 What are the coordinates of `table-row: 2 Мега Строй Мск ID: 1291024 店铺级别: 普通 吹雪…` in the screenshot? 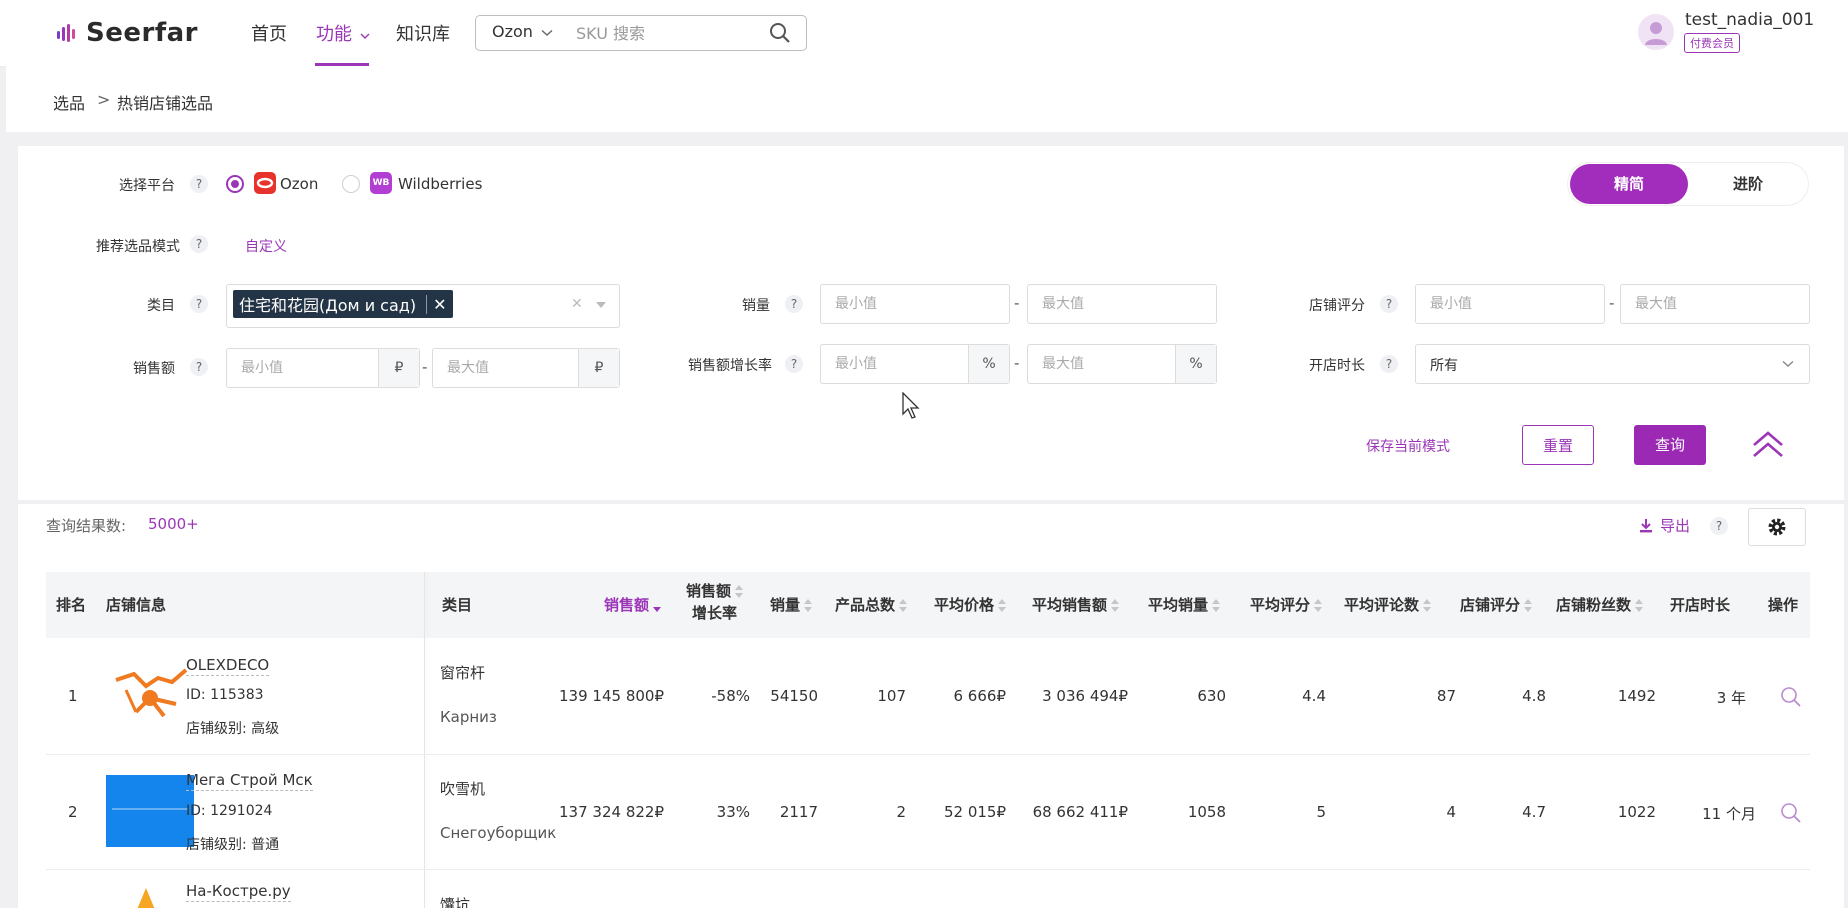 It's located at (928, 812).